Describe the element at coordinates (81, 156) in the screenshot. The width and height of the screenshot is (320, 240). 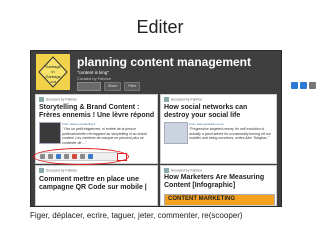
I see `highlight-ellipse` at that location.